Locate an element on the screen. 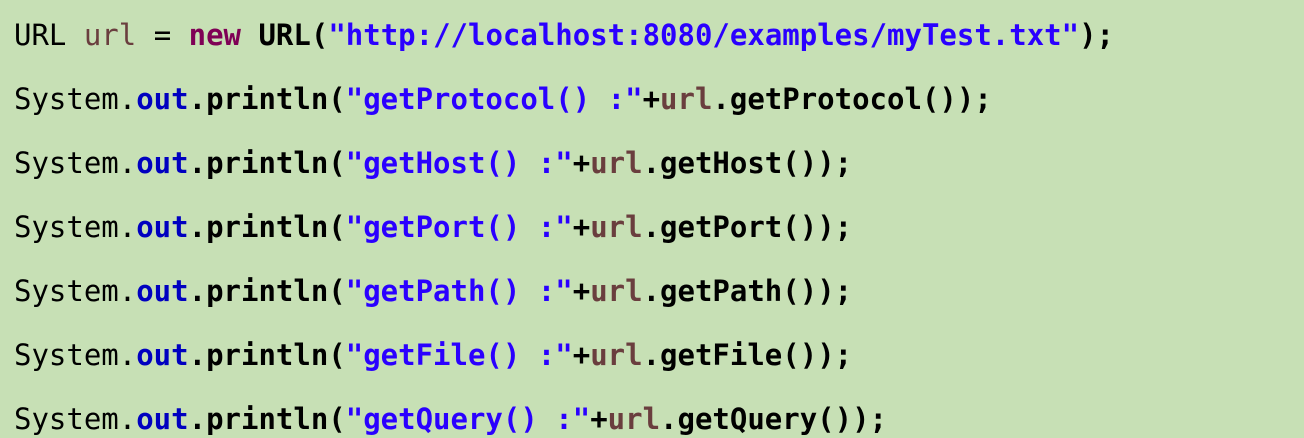 The image size is (1304, 438). code-token-string: "getHost() :" is located at coordinates (459, 163).